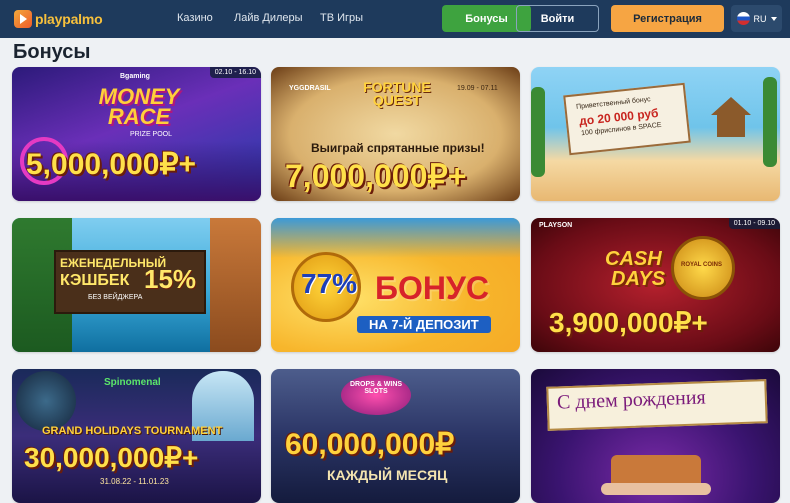 The image size is (790, 503). What do you see at coordinates (115, 297) in the screenshot?
I see `card-subtitle: БЕЗ ВЕЙДЖЕРА` at bounding box center [115, 297].